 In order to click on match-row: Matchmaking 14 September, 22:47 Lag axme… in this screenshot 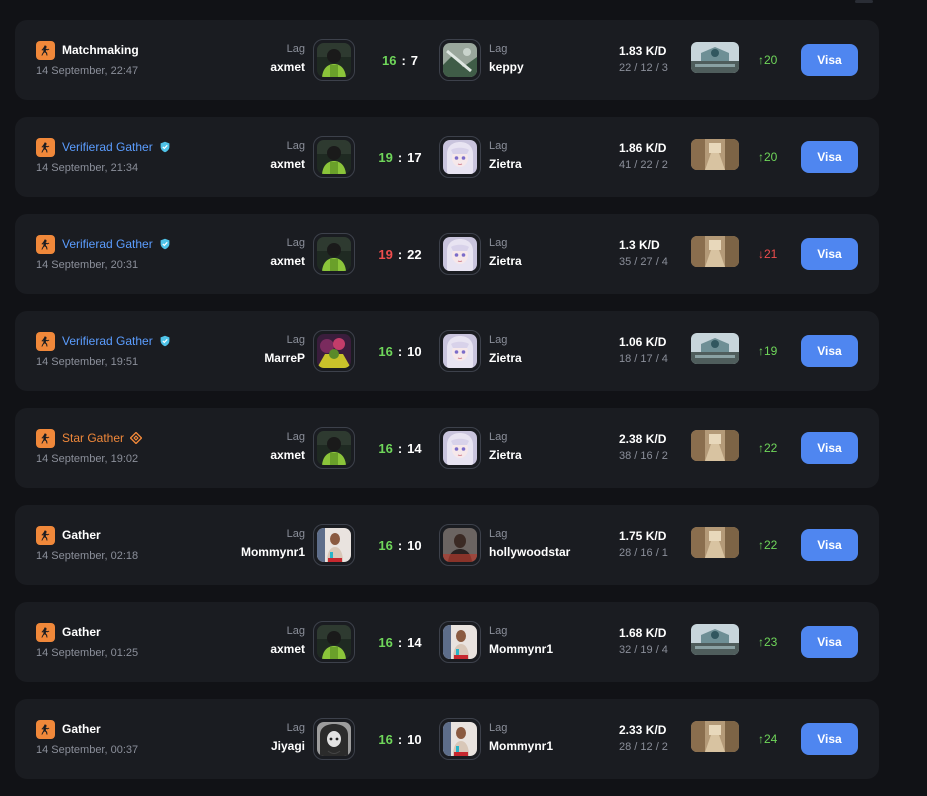, I will do `click(447, 60)`.